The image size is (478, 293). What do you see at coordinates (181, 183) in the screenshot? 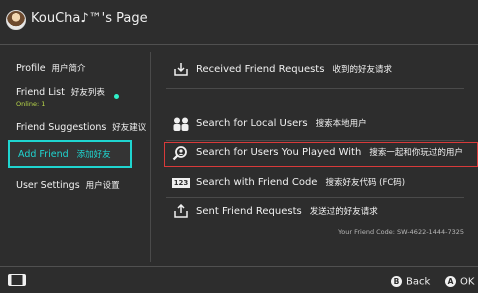
I see `number-123-icon: 123` at bounding box center [181, 183].